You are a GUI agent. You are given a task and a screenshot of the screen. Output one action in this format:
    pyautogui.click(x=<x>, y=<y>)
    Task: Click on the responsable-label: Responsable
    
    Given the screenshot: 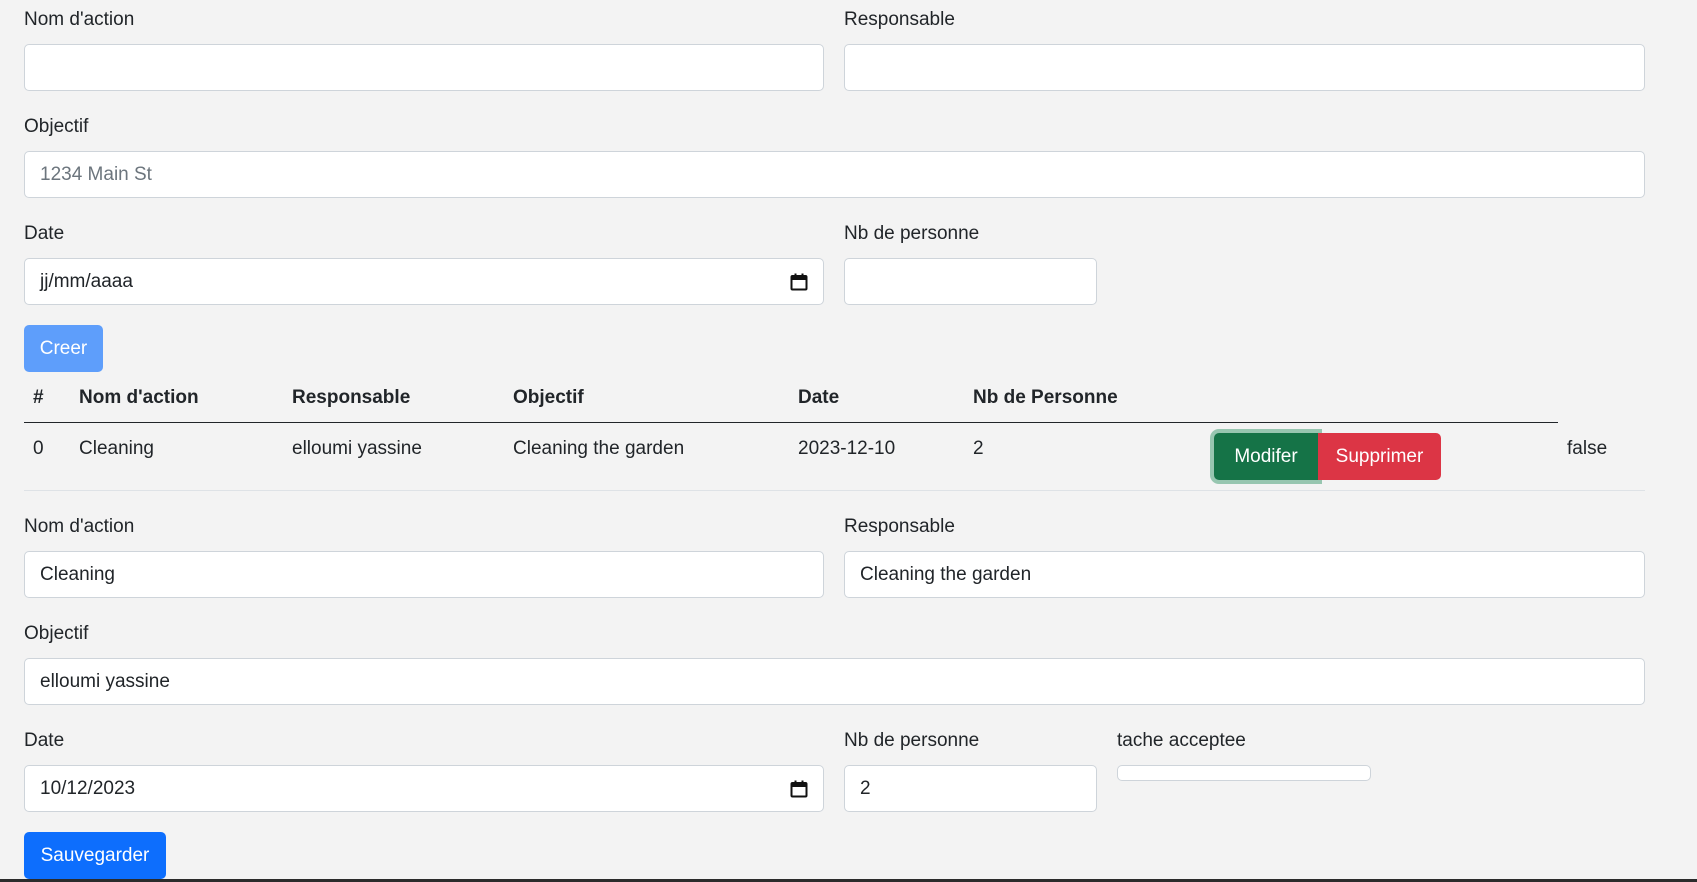 What is the action you would take?
    pyautogui.click(x=899, y=19)
    